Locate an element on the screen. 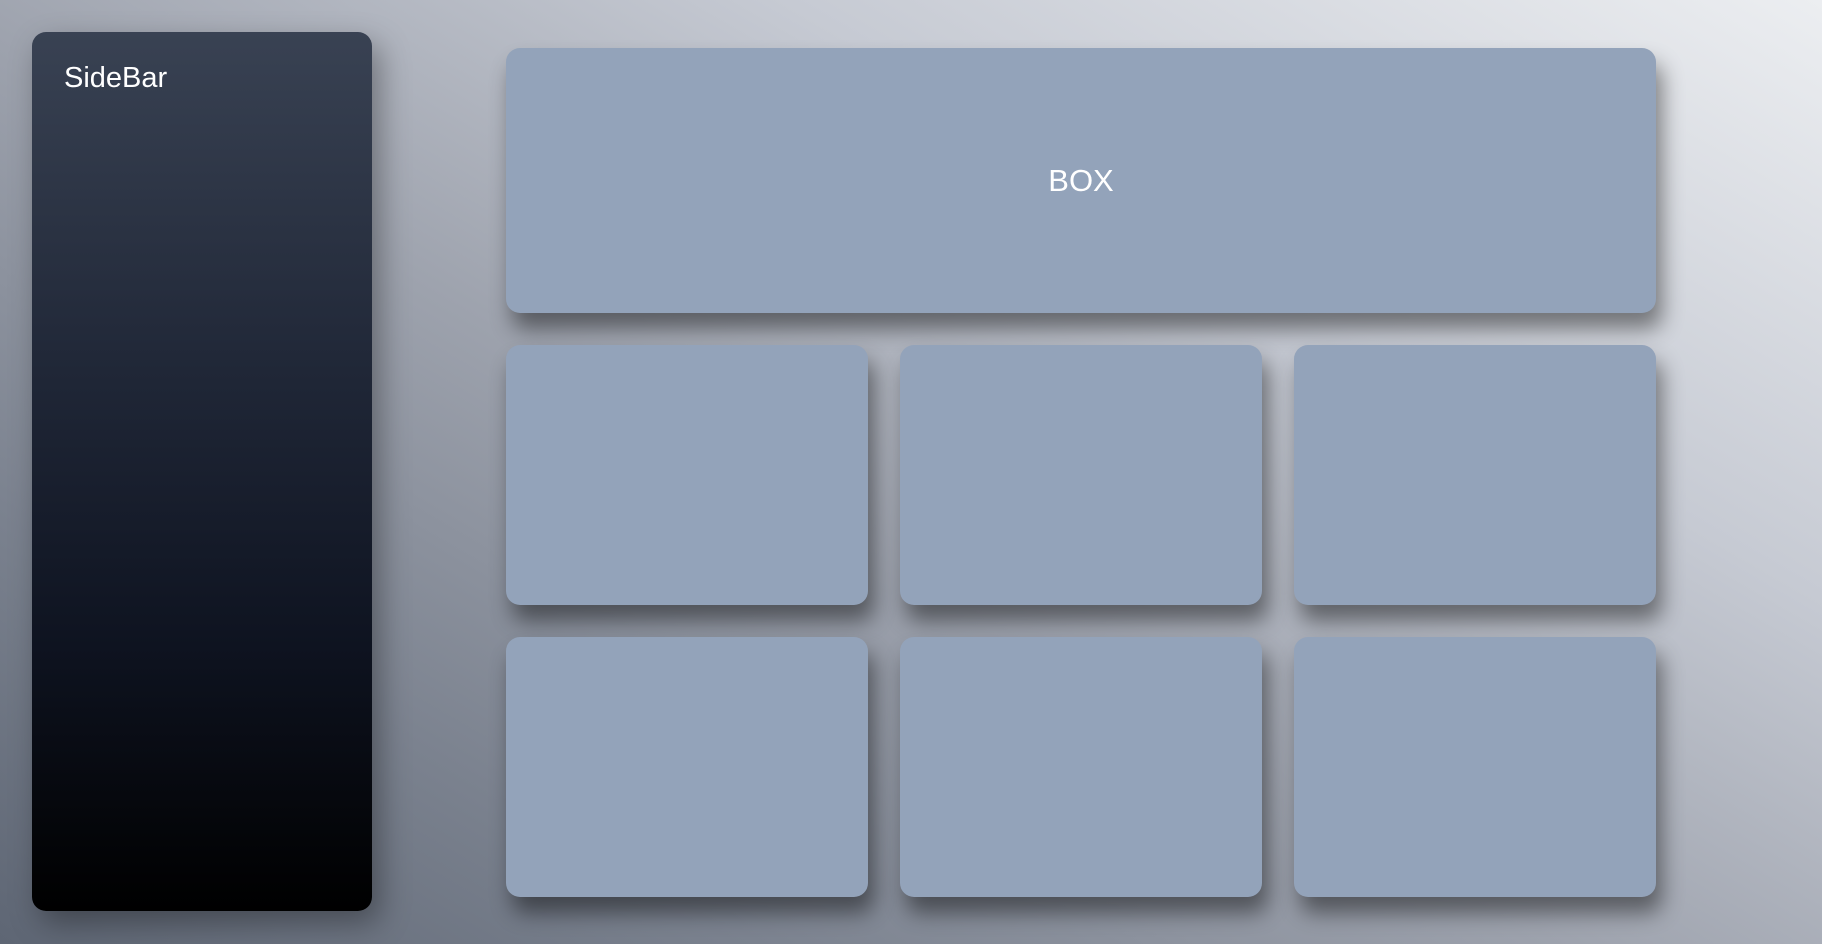 This screenshot has height=944, width=1822. hero-box-label: BOX is located at coordinates (1081, 180).